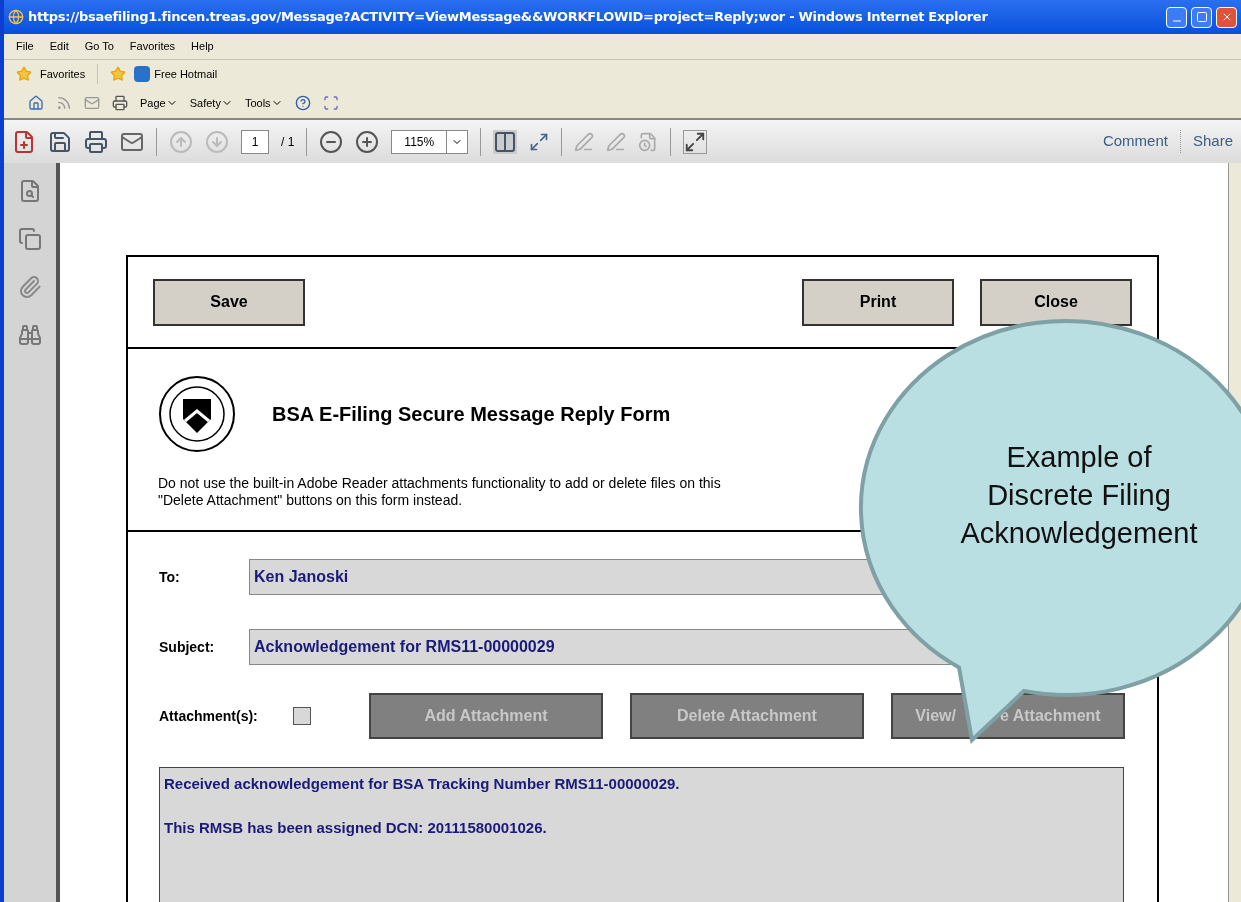 The image size is (1241, 902). Describe the element at coordinates (170, 577) in the screenshot. I see `field-label: To:` at that location.